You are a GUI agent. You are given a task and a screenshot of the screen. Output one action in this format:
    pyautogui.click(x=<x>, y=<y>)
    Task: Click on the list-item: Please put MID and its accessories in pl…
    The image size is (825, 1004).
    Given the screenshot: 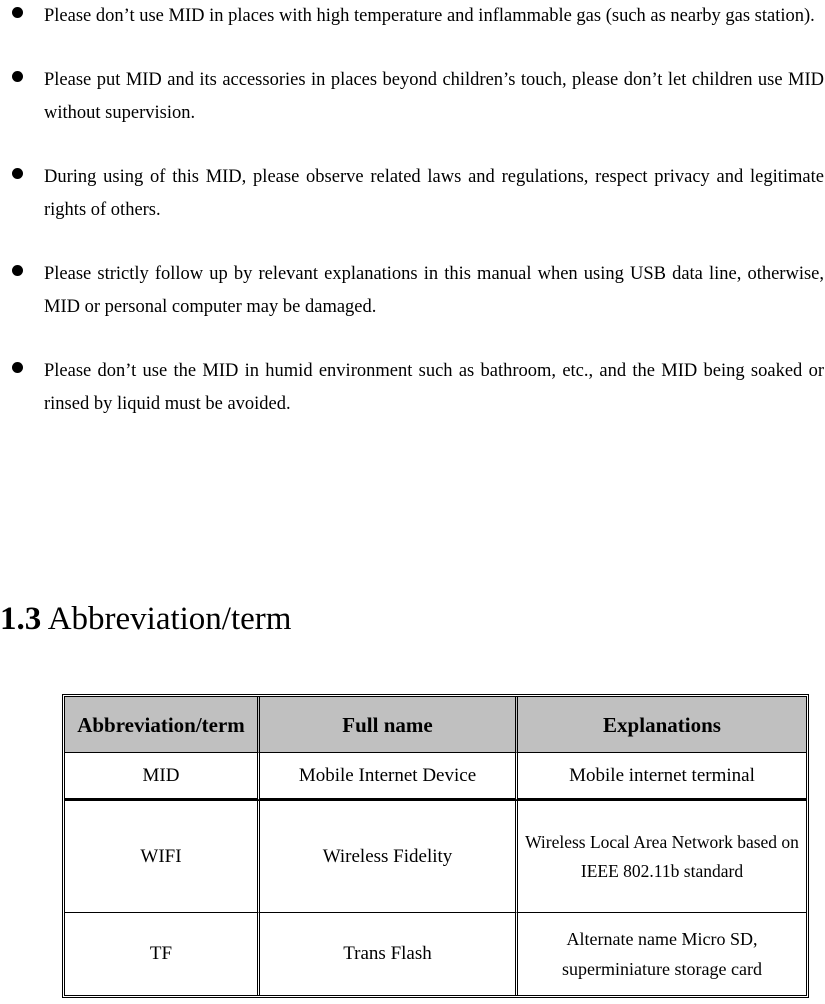 What is the action you would take?
    pyautogui.click(x=412, y=97)
    